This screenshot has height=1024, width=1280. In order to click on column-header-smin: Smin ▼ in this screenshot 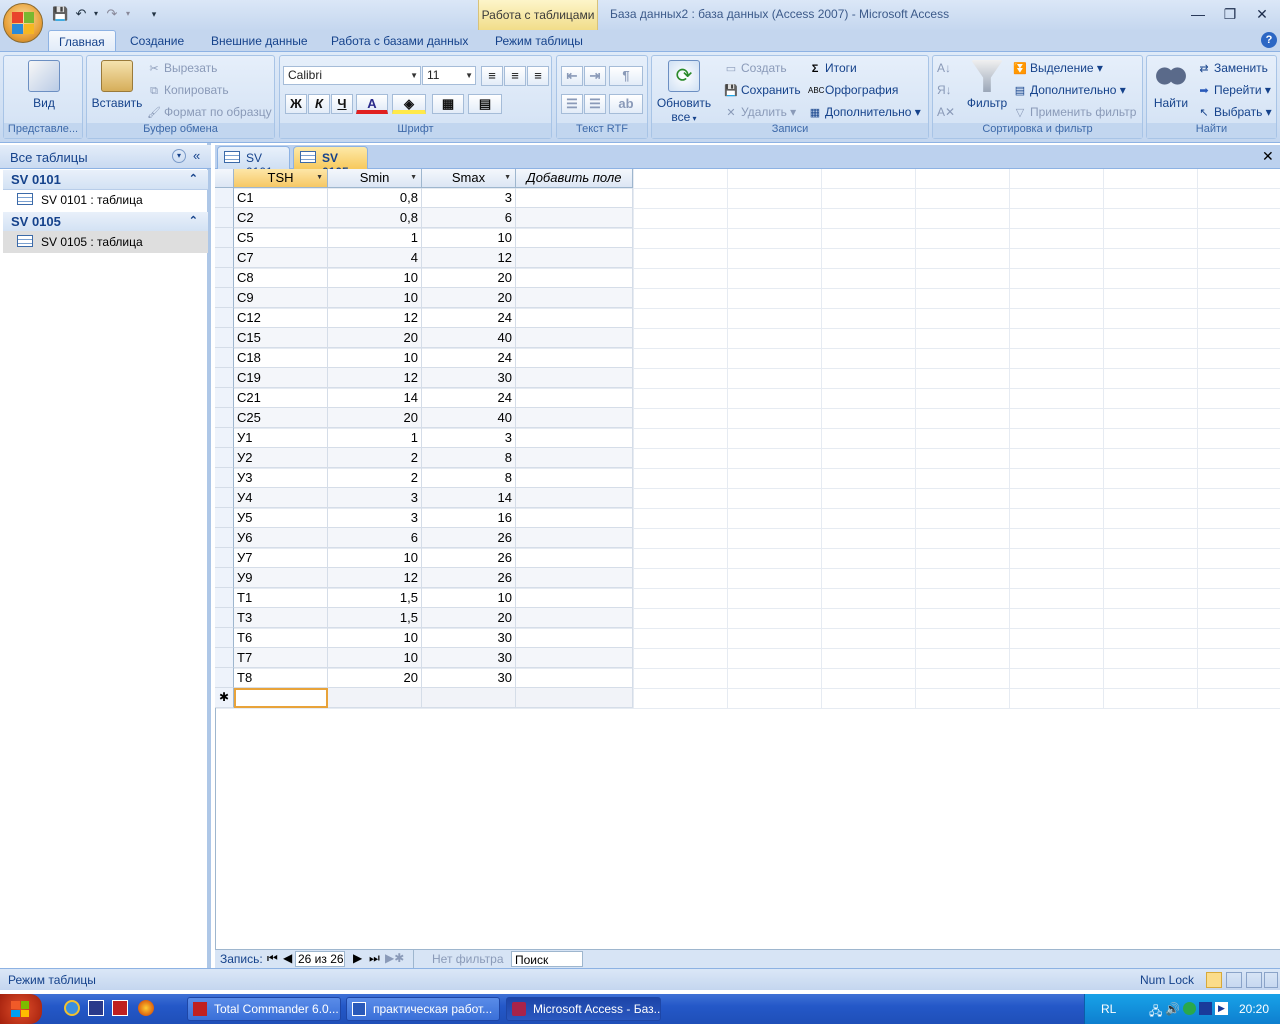, I will do `click(375, 178)`.